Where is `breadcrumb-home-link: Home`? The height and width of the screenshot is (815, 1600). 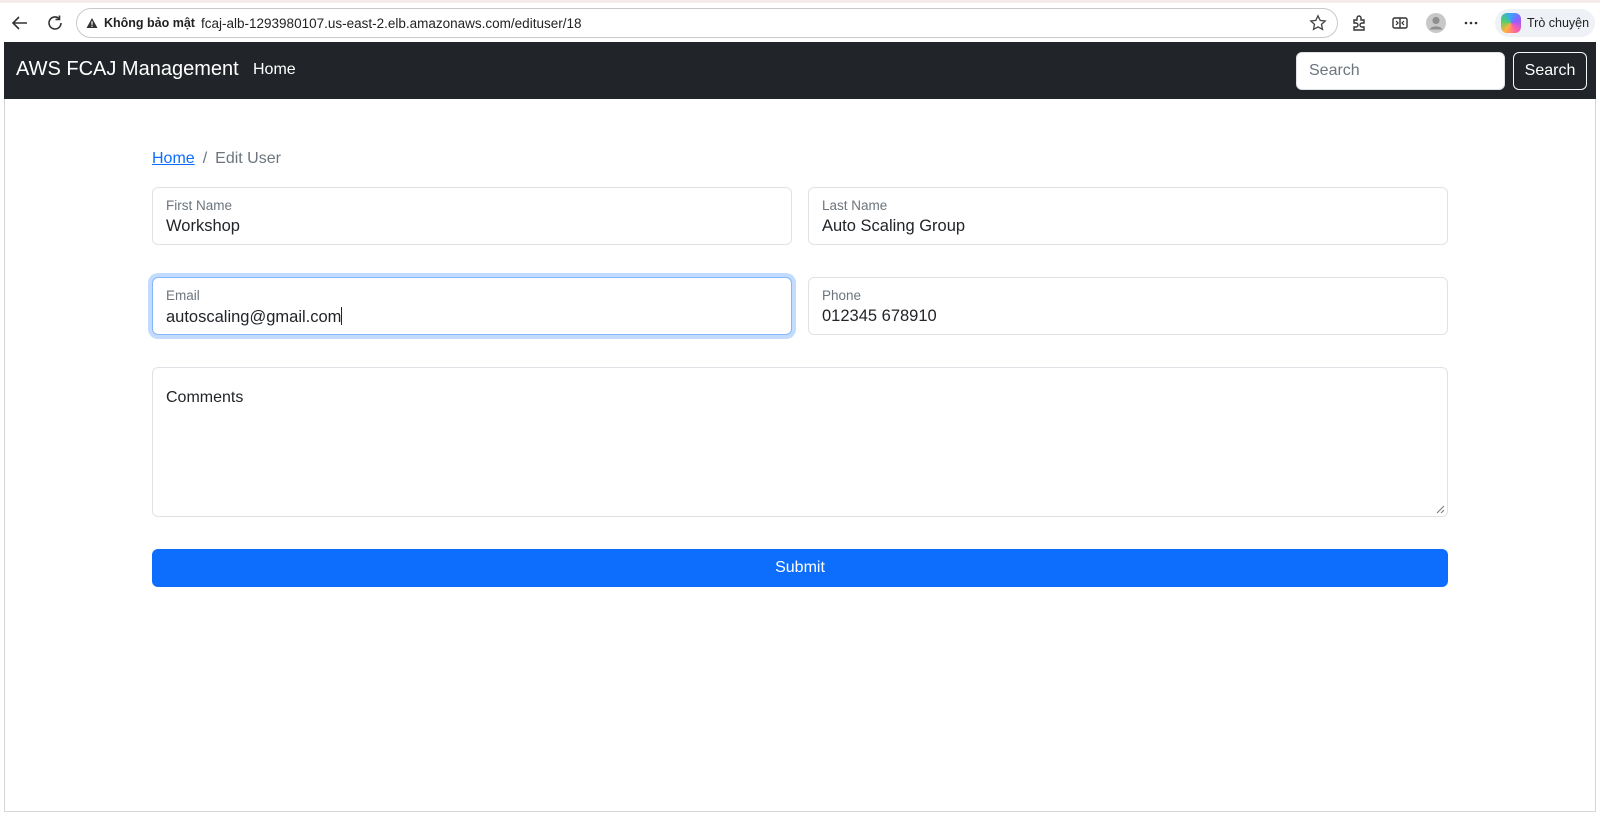 breadcrumb-home-link: Home is located at coordinates (173, 158).